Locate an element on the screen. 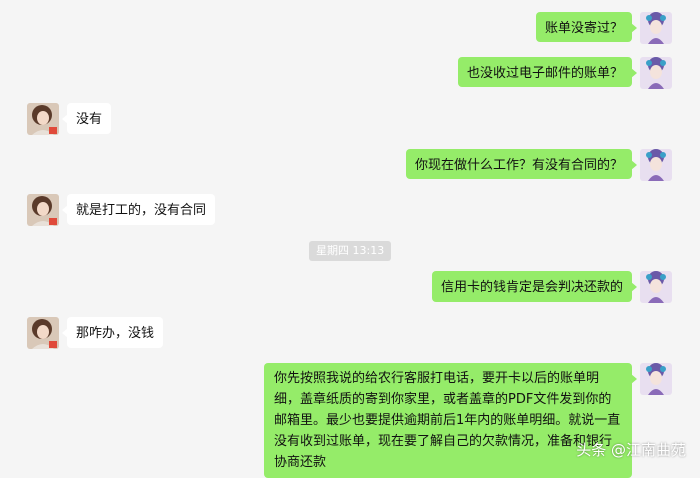 This screenshot has width=700, height=478. message-bubble-contact: 那咋办，没钱 is located at coordinates (112, 332).